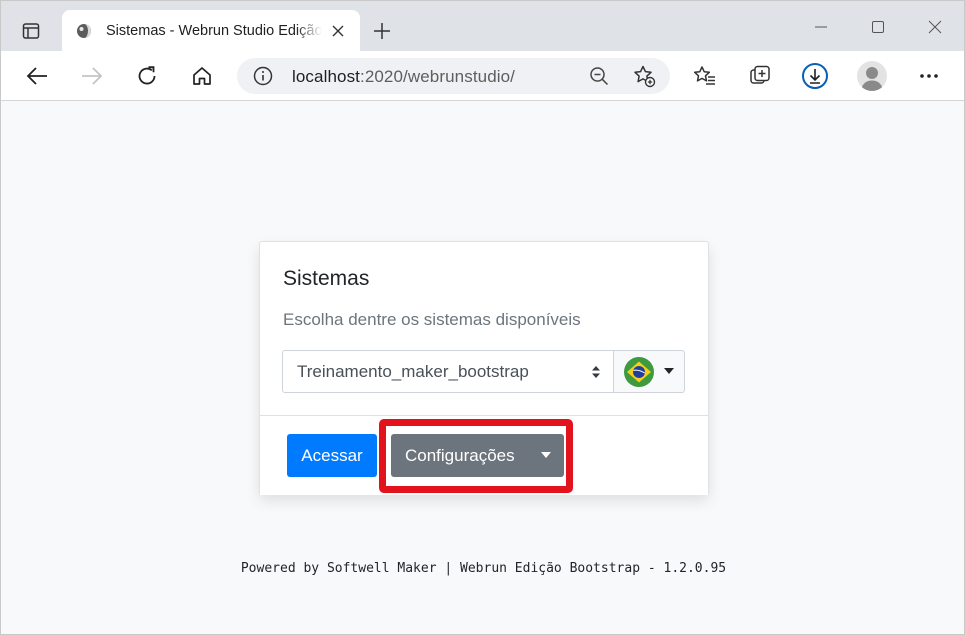  What do you see at coordinates (705, 76) in the screenshot?
I see `favorites-icon` at bounding box center [705, 76].